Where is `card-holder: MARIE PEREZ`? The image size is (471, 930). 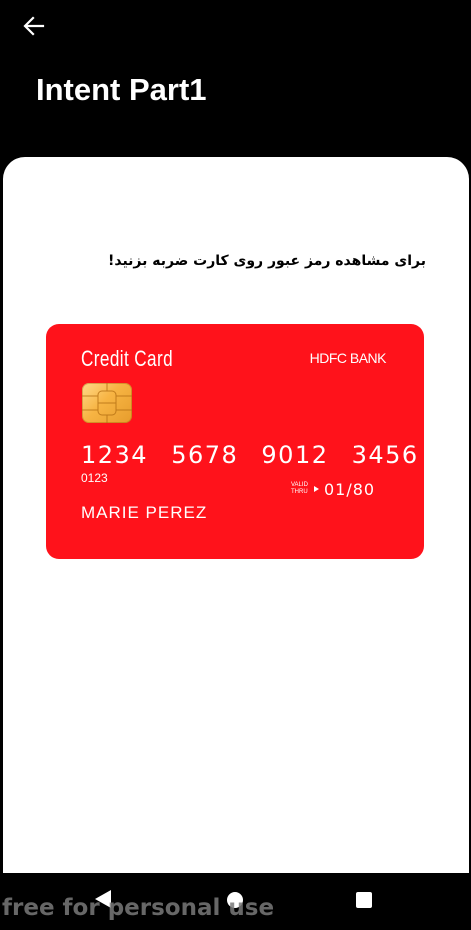 card-holder: MARIE PEREZ is located at coordinates (144, 512).